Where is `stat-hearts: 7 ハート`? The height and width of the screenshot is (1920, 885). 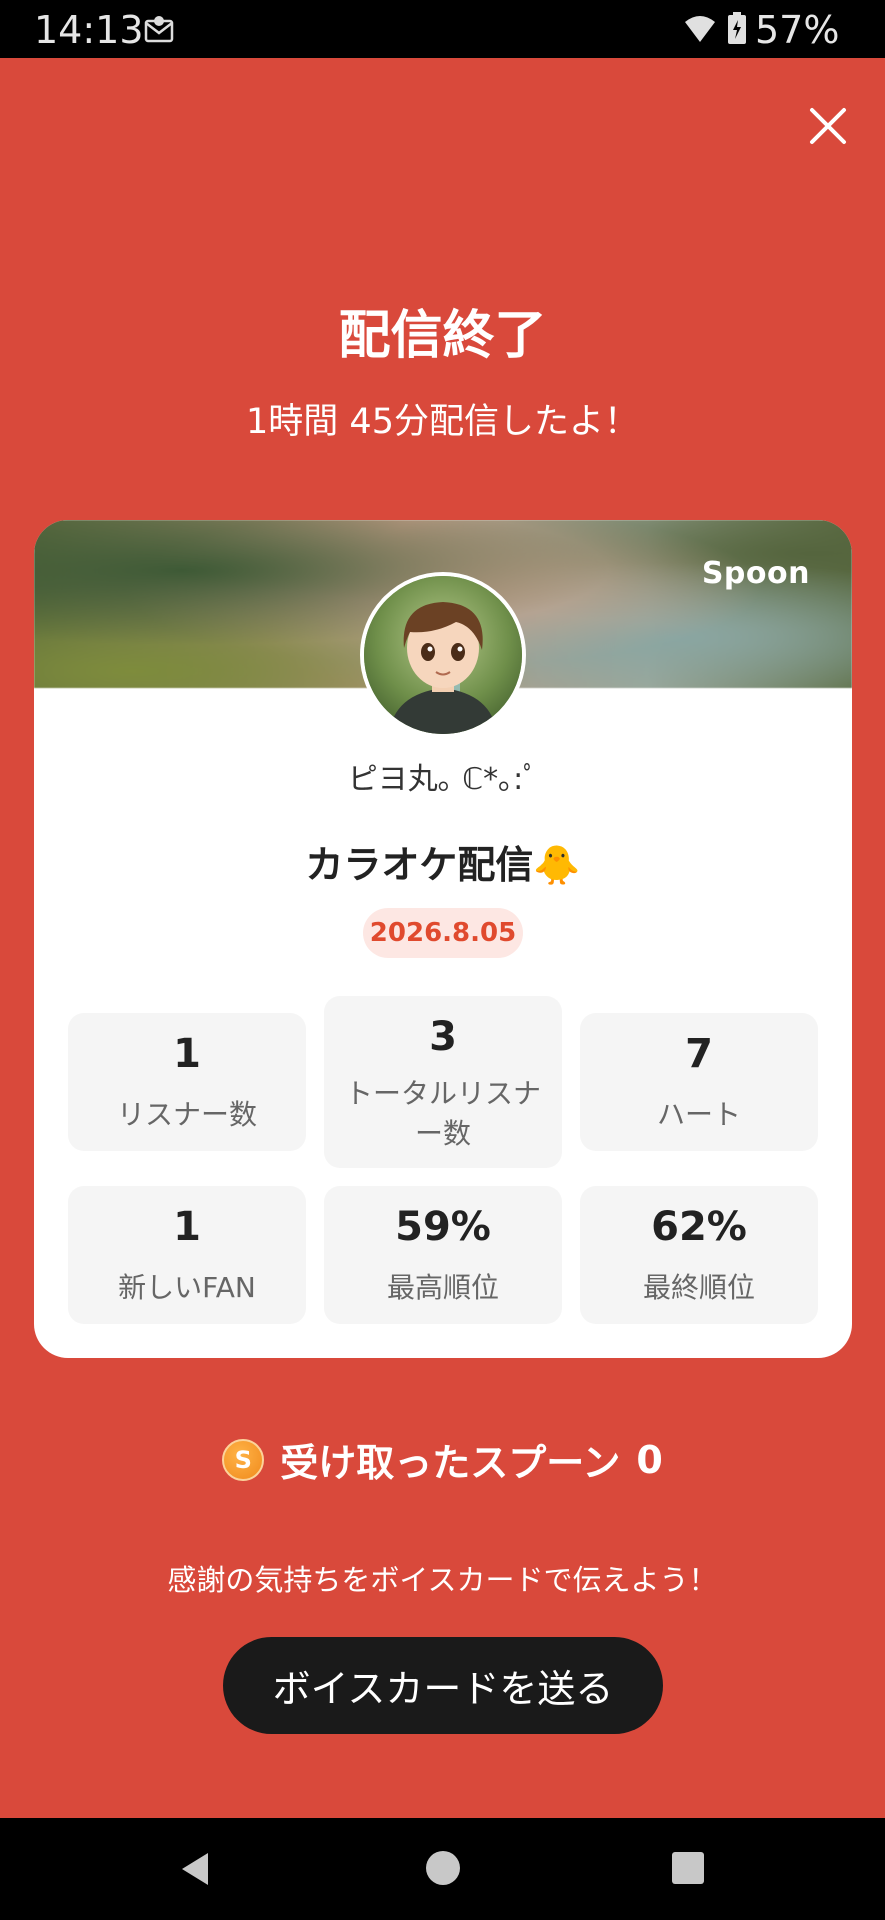 stat-hearts: 7 ハート is located at coordinates (699, 1082).